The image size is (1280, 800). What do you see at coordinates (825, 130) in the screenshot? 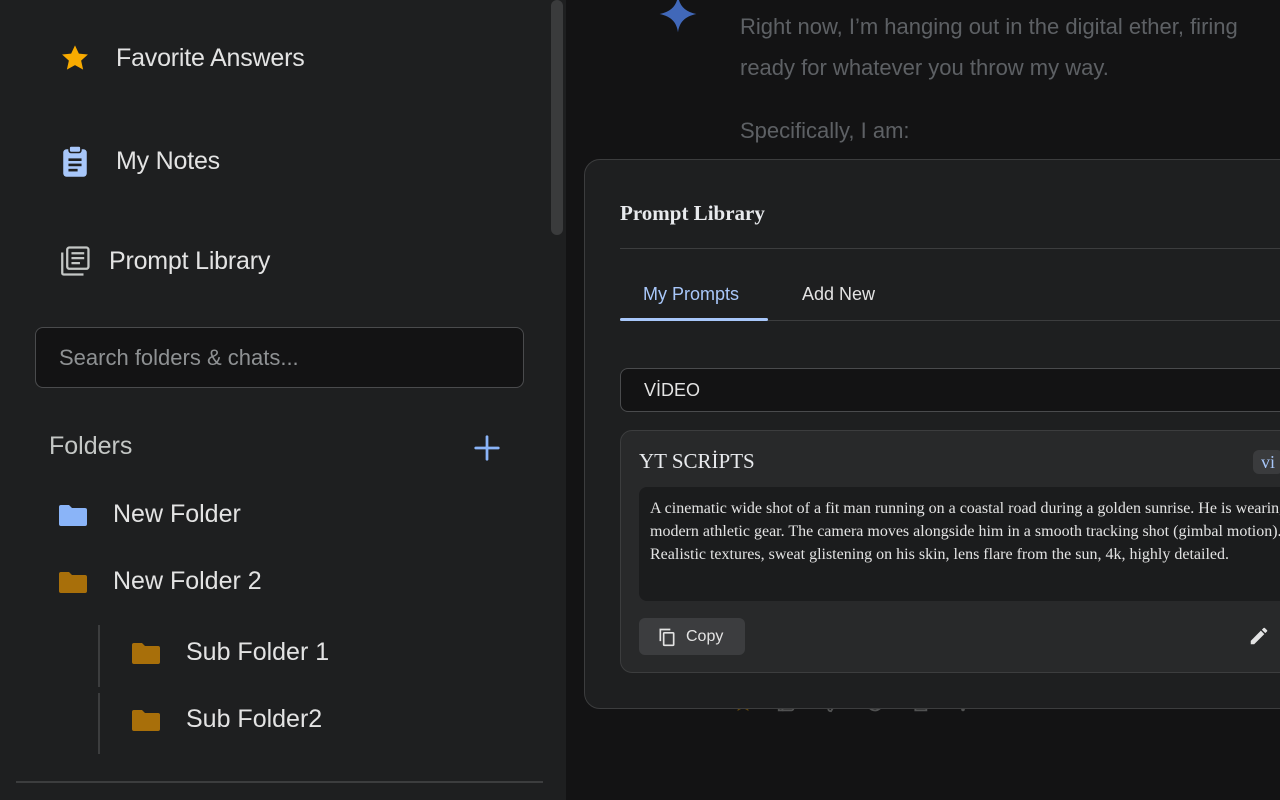
I see `chat-line: Specifically, I am:` at bounding box center [825, 130].